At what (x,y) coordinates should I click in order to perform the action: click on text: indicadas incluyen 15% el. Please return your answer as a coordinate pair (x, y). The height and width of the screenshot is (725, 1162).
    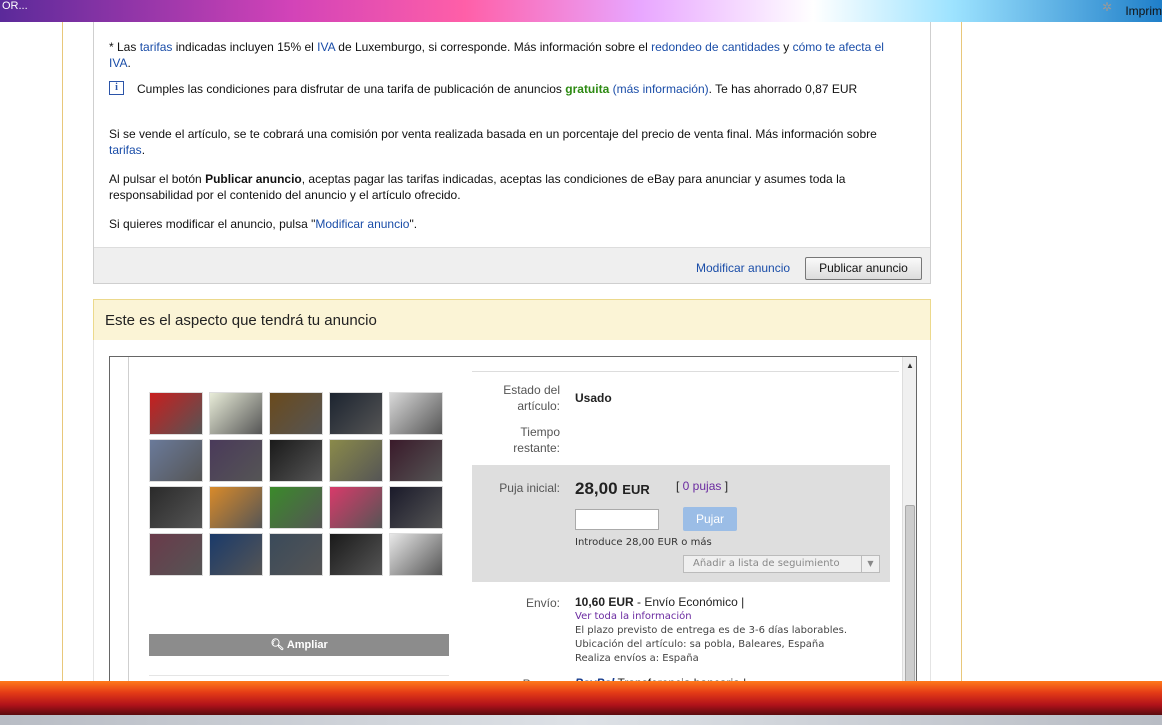
    Looking at the image, I should click on (245, 47).